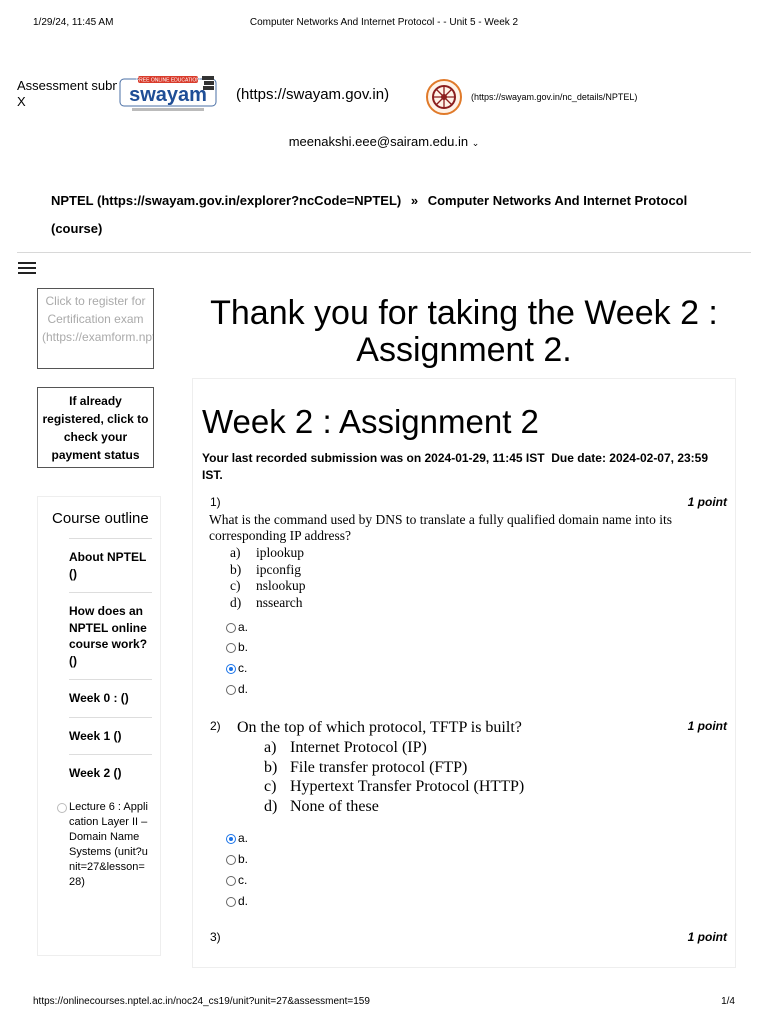 The image size is (768, 1024). What do you see at coordinates (110, 735) in the screenshot?
I see `outline-item-week-1: Week 1 ()` at bounding box center [110, 735].